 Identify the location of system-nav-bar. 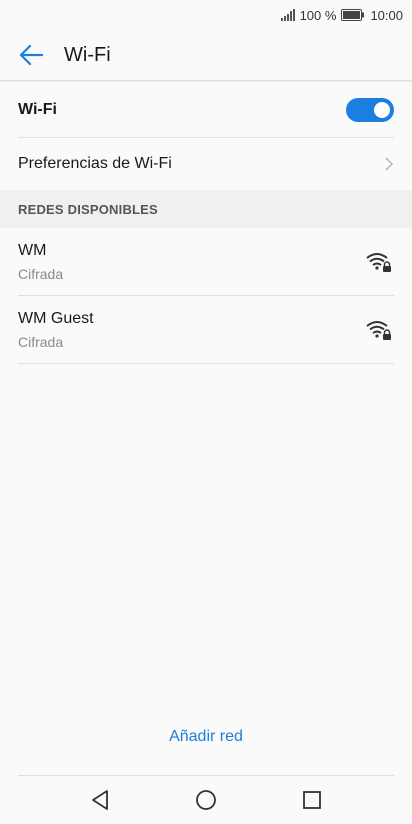
(206, 800).